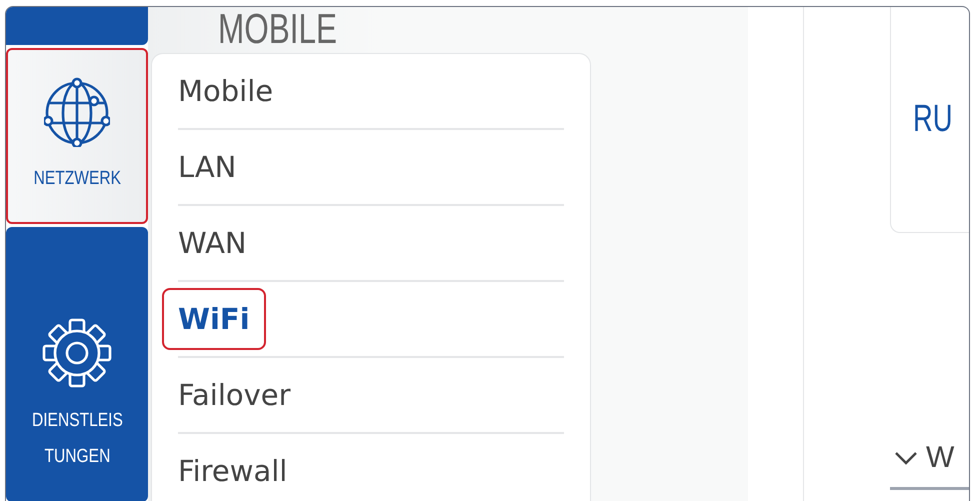 This screenshot has width=972, height=501. I want to click on menu-item: Mobile, so click(226, 91).